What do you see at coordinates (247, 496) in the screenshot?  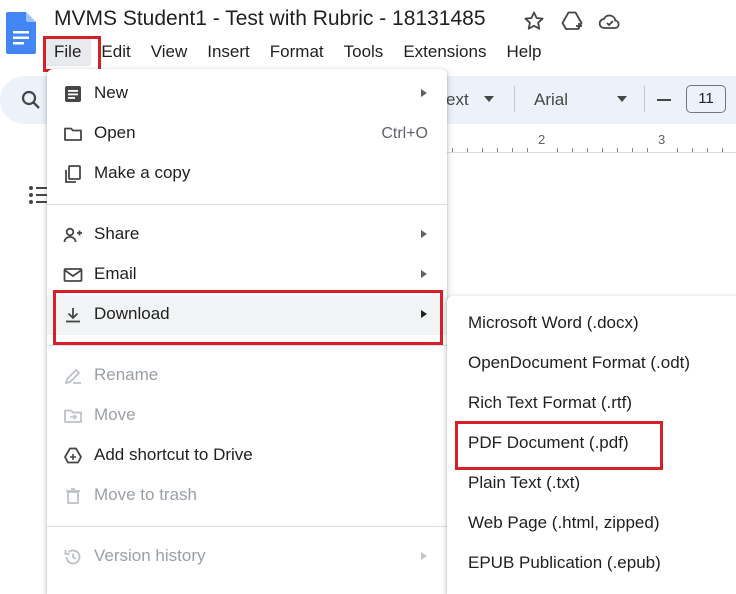 I see `menu-item-move-to-trash: Move to trash` at bounding box center [247, 496].